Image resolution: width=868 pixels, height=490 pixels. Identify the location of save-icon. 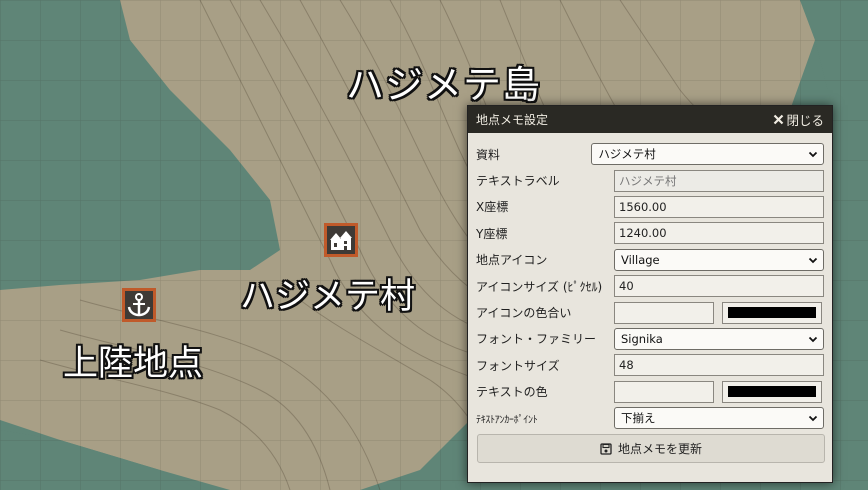
(606, 449).